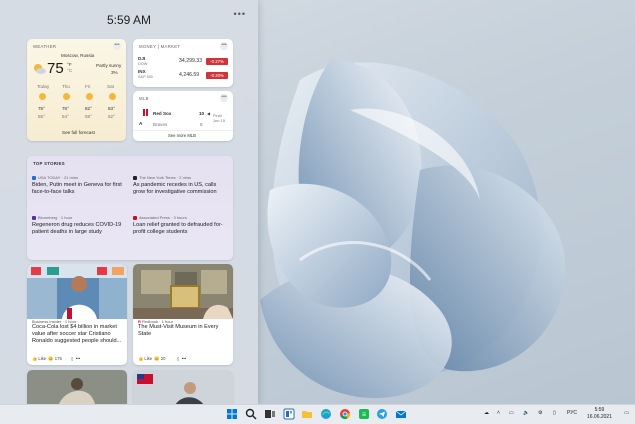 This screenshot has width=635, height=424. I want to click on mlb-header: MLB, so click(144, 98).